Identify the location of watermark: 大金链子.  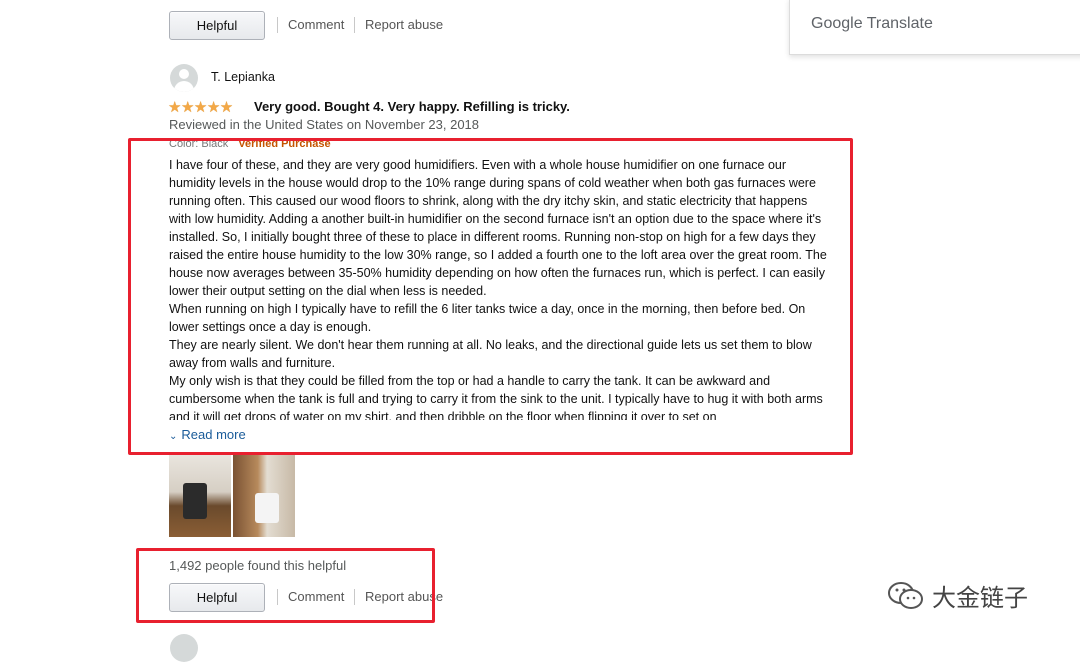
(957, 595).